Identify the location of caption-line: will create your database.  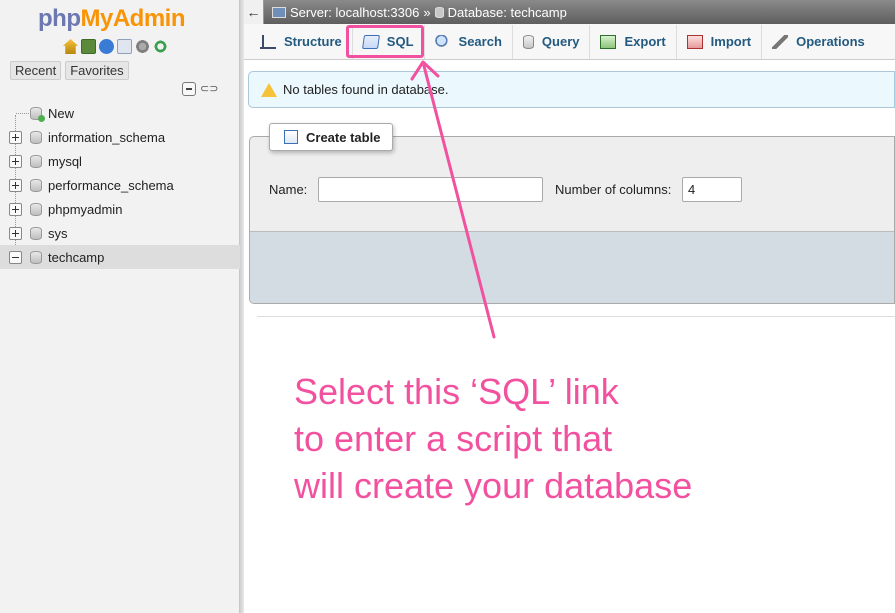
(493, 485).